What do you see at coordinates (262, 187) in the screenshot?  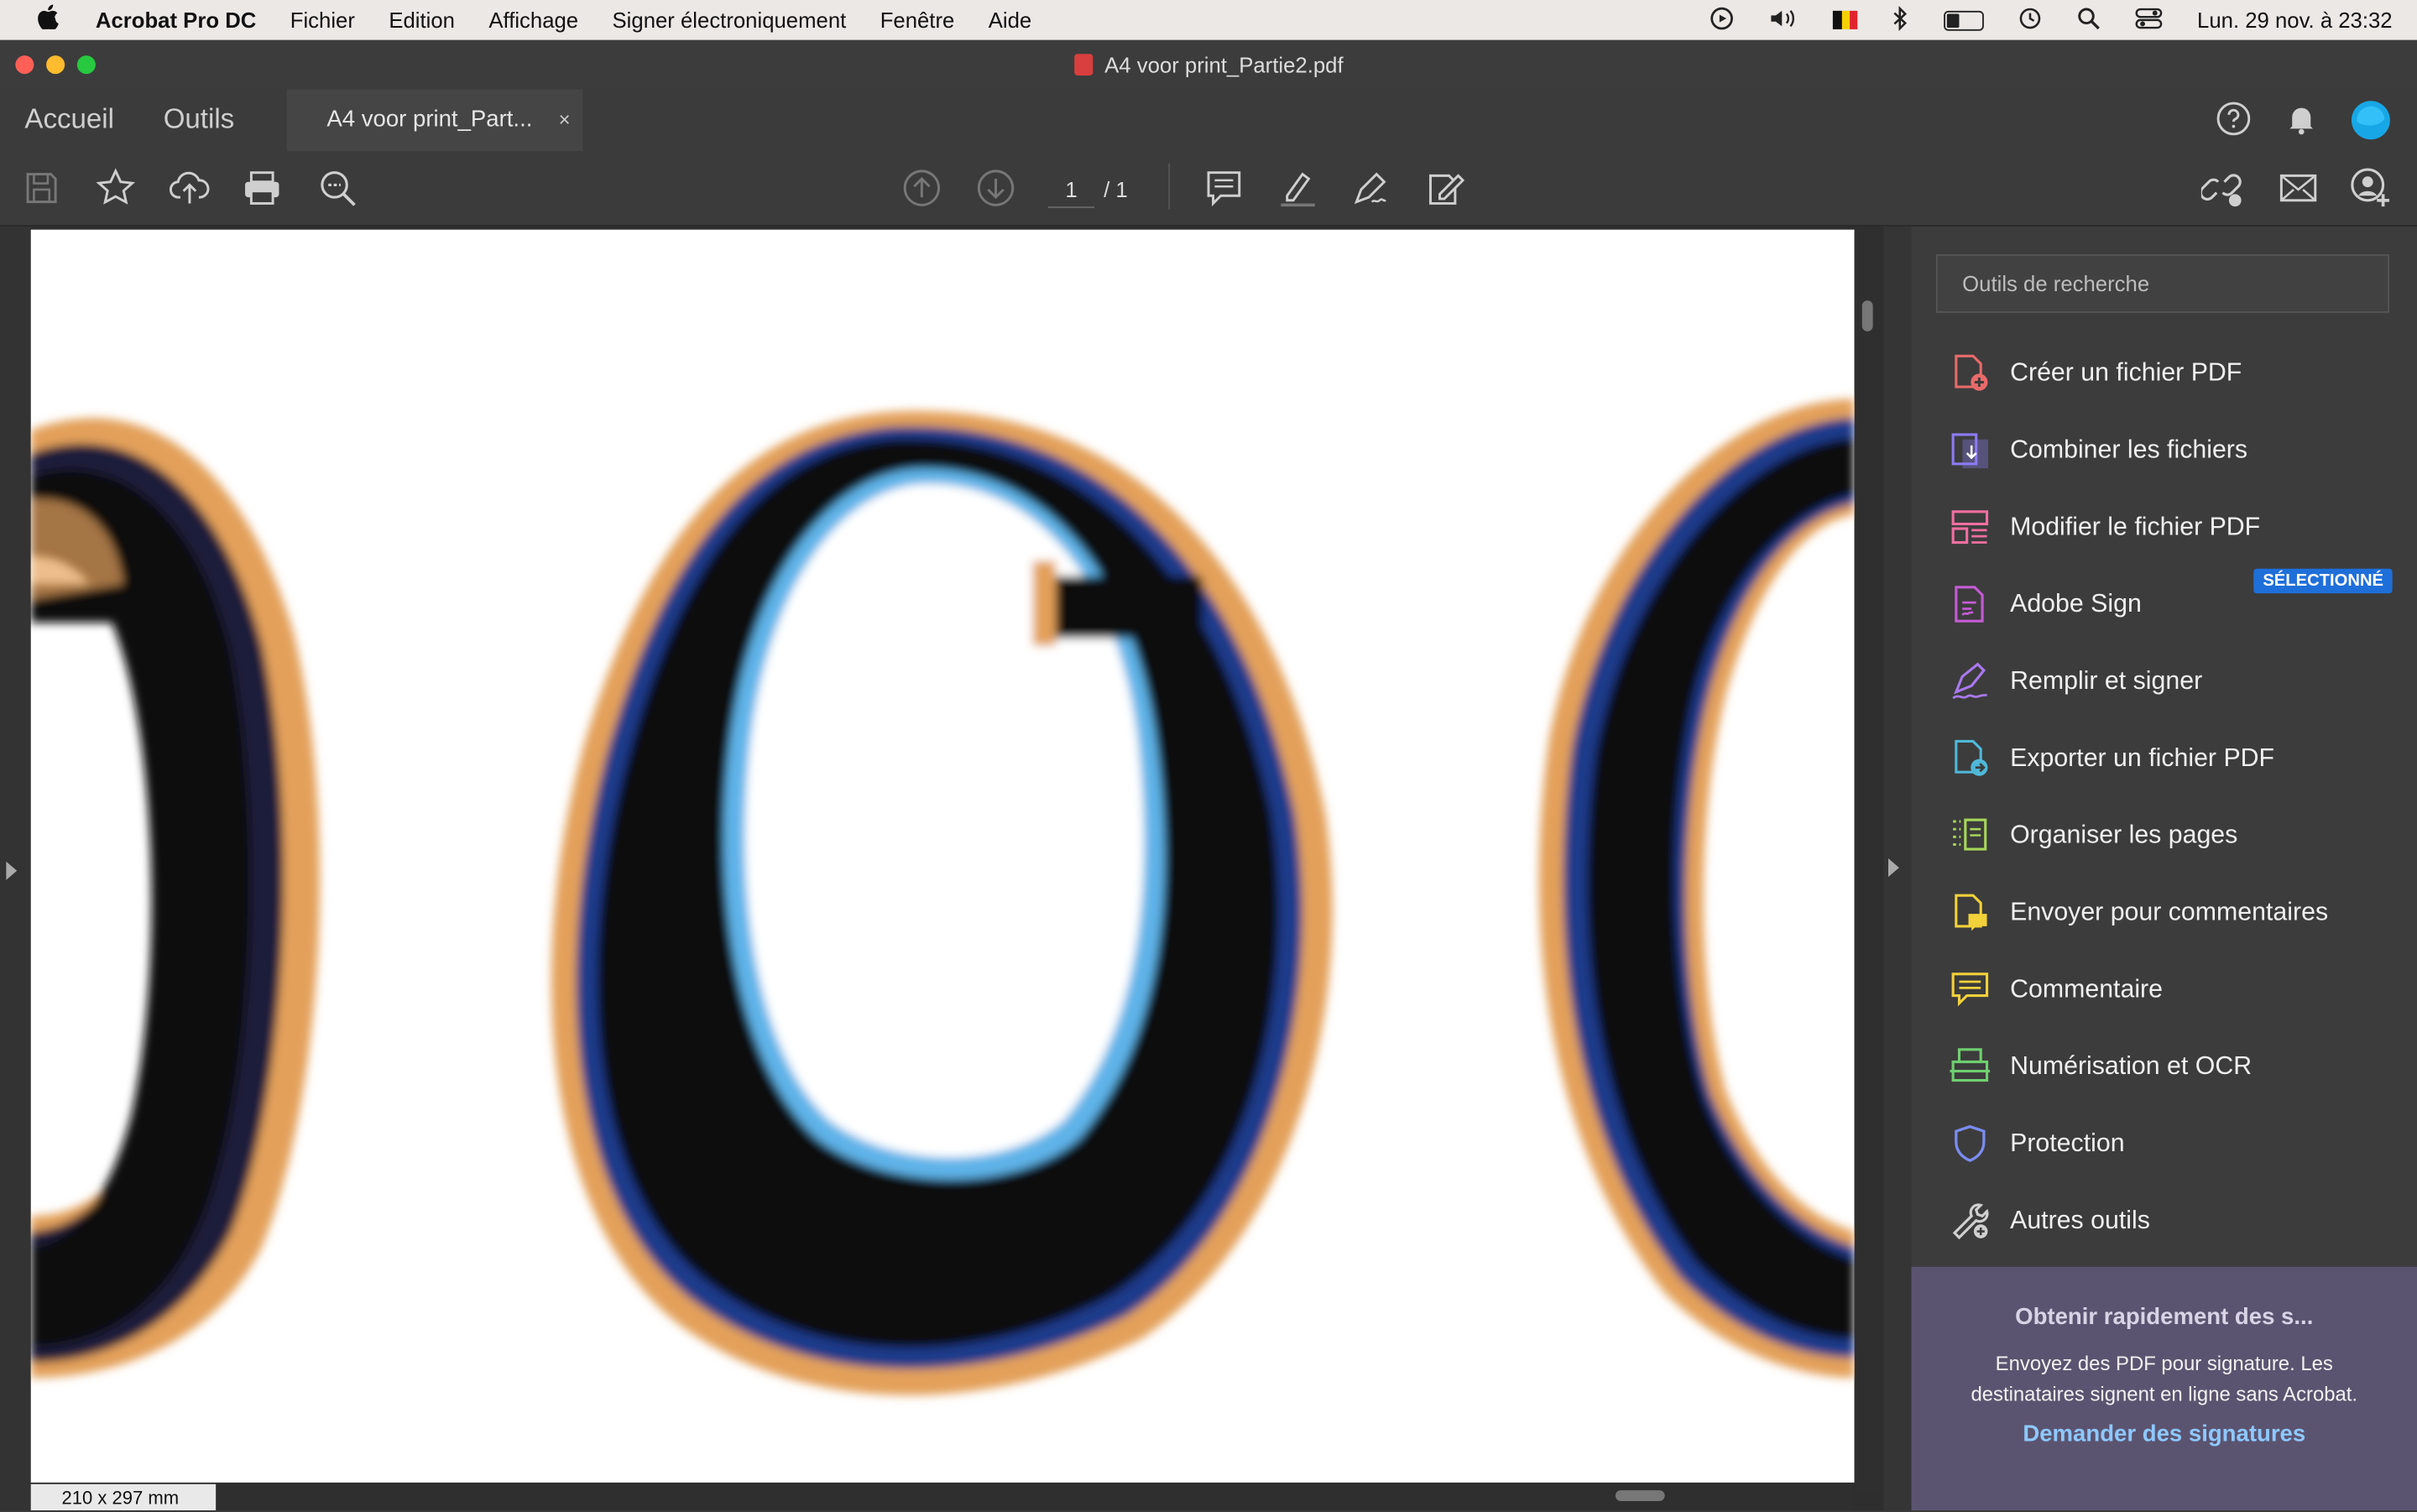 I see `print-icon` at bounding box center [262, 187].